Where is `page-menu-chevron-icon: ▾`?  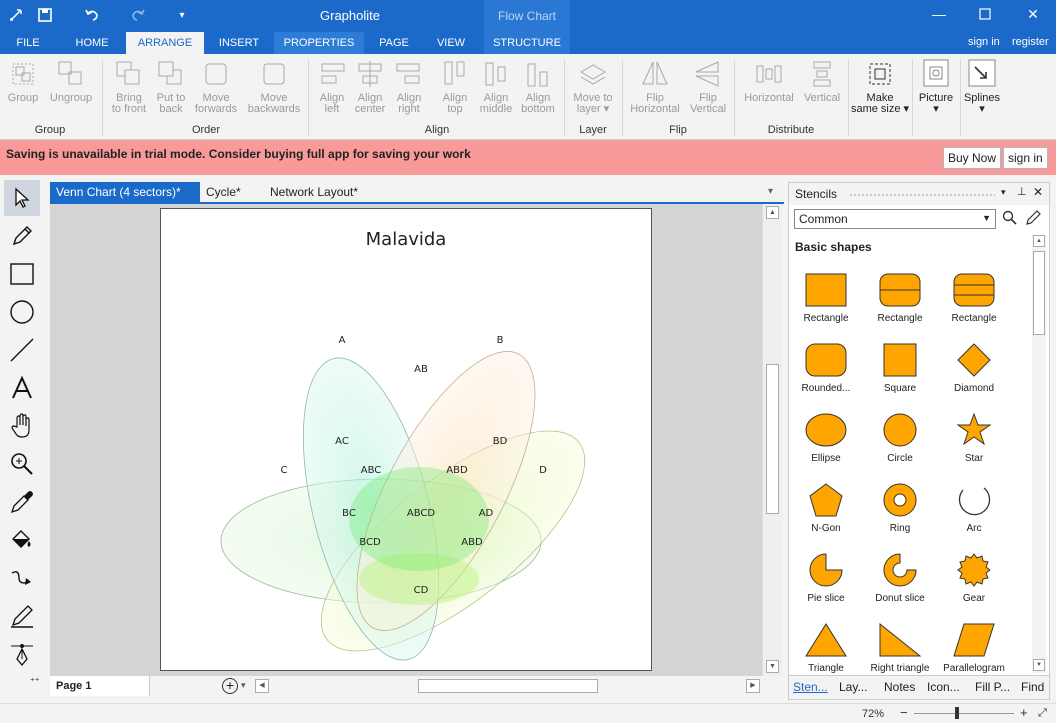
page-menu-chevron-icon: ▾ is located at coordinates (243, 685).